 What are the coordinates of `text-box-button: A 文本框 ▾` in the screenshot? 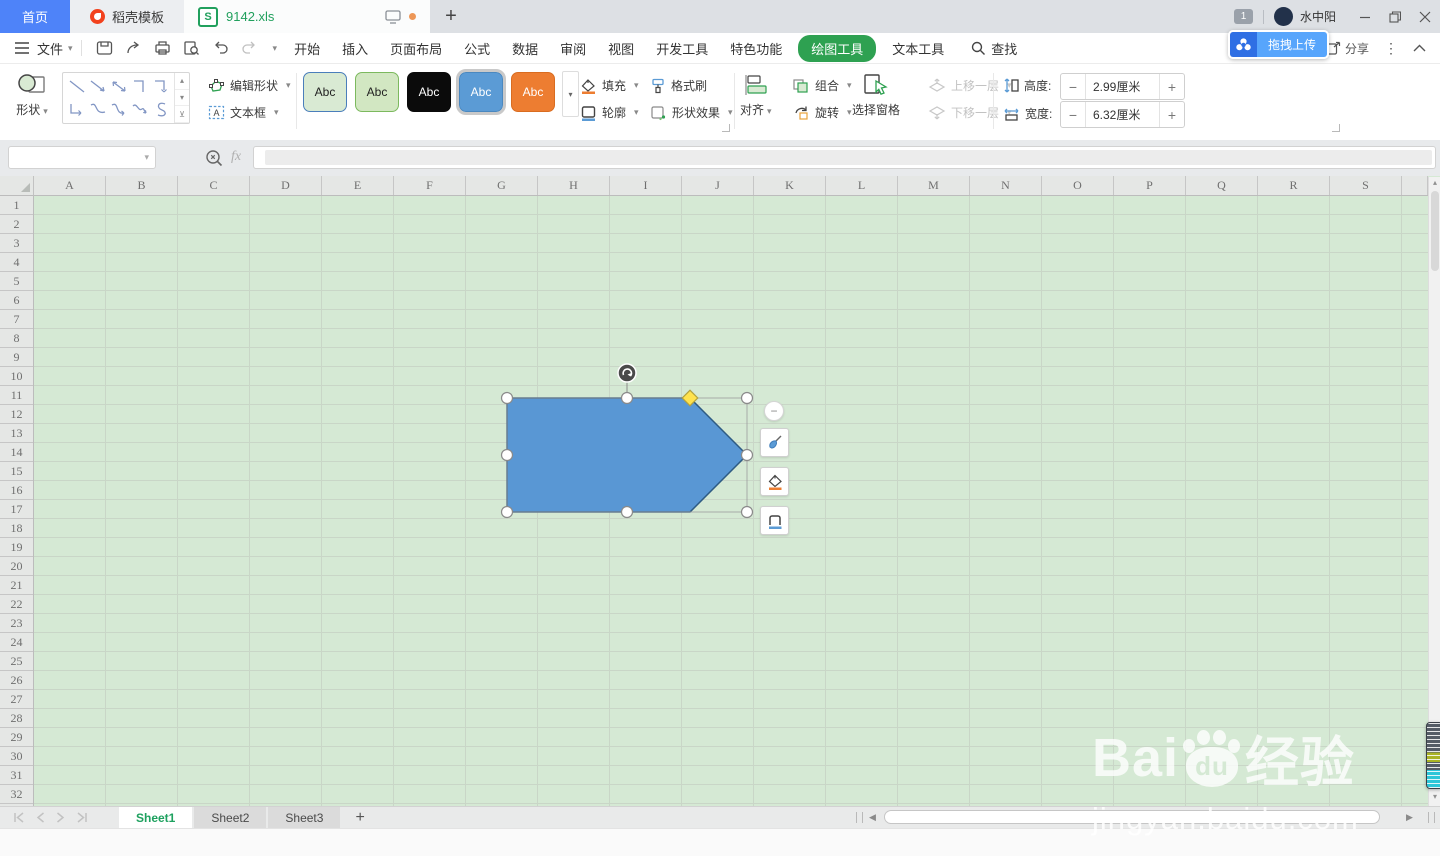 It's located at (243, 112).